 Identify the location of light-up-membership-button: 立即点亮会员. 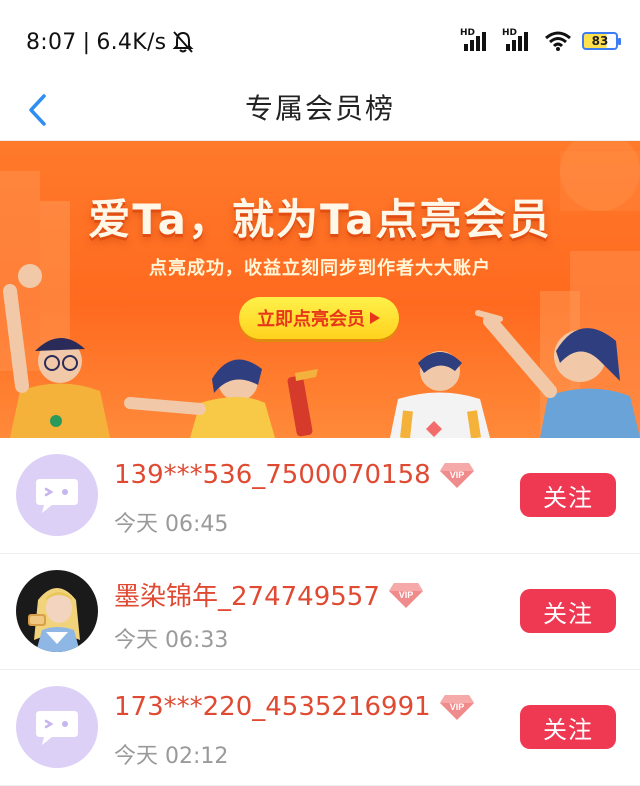
(319, 318).